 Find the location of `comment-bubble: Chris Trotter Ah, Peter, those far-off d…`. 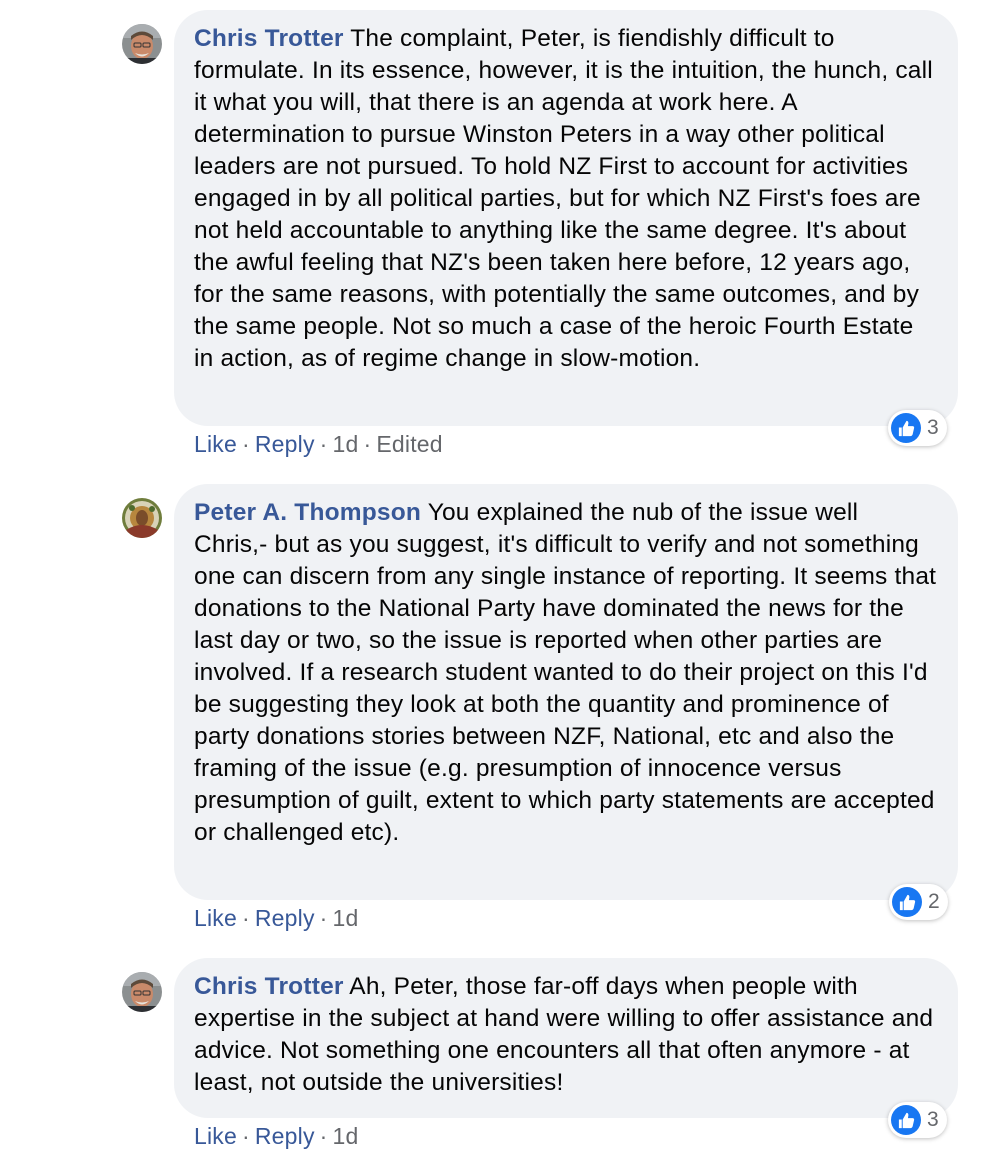

comment-bubble: Chris Trotter Ah, Peter, those far-off d… is located at coordinates (566, 1038).